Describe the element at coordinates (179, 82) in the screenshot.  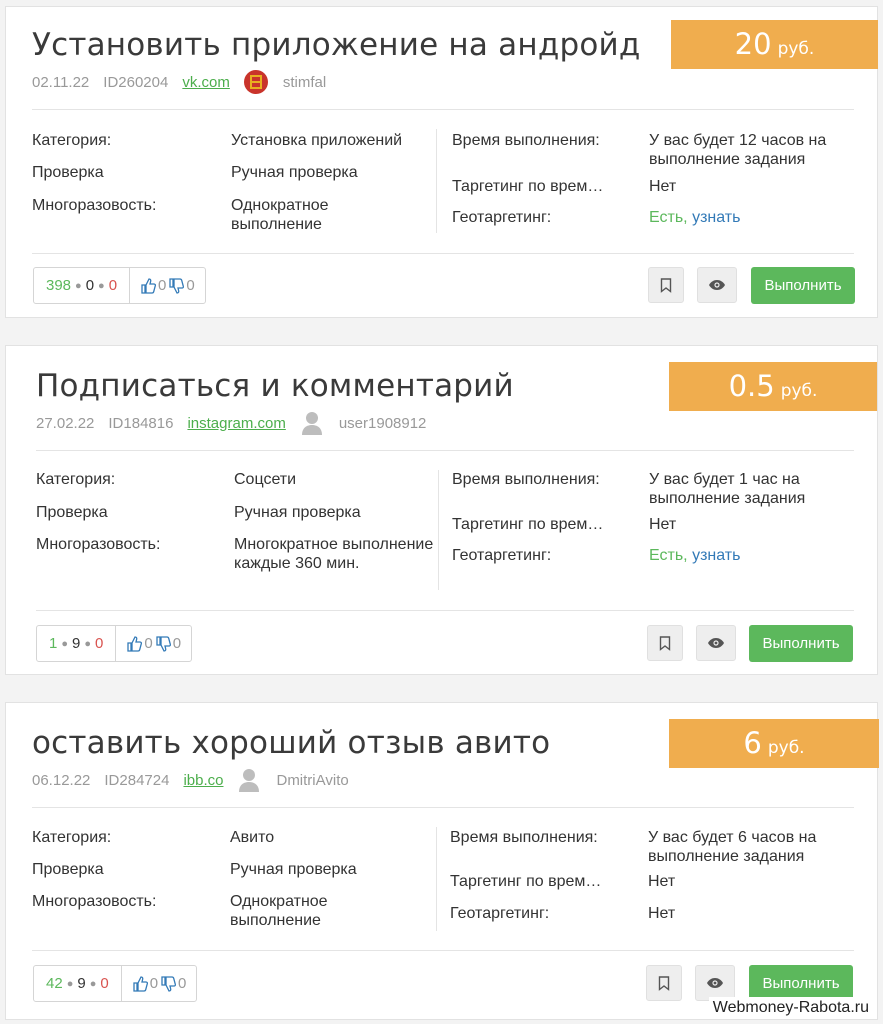
I see `task-meta: 02.11.22 ID260204 vk.com stimfal` at that location.